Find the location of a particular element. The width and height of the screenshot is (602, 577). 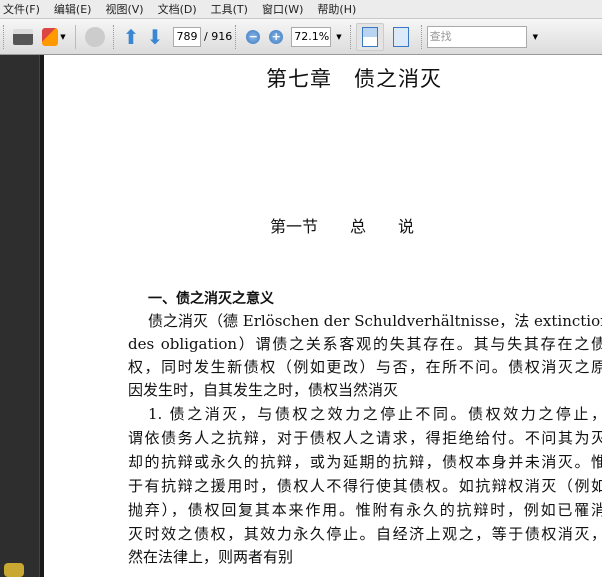

total-pages: / 916 is located at coordinates (218, 36).